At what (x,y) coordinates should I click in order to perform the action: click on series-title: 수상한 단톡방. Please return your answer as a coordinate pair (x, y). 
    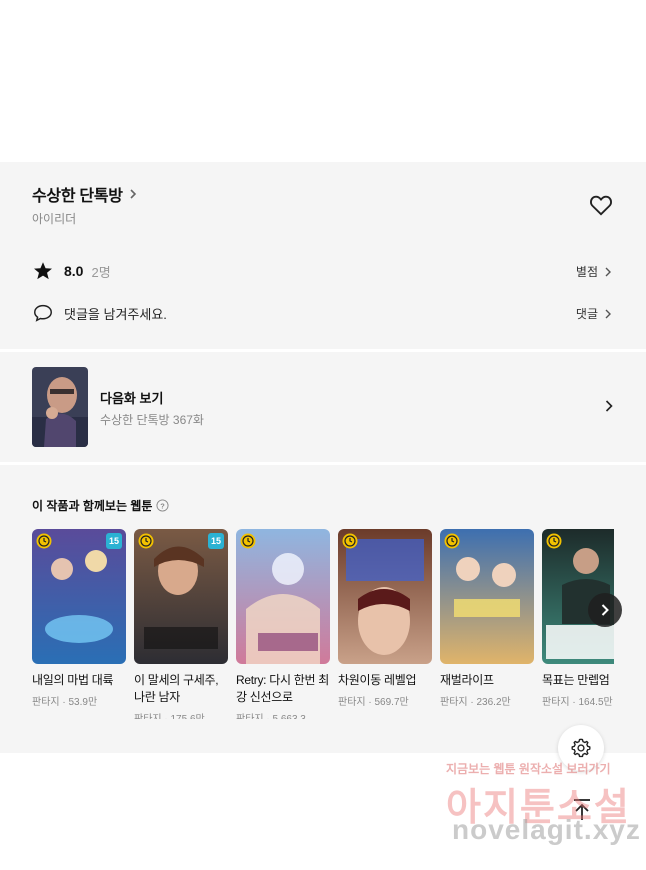
    Looking at the image, I should click on (77, 196).